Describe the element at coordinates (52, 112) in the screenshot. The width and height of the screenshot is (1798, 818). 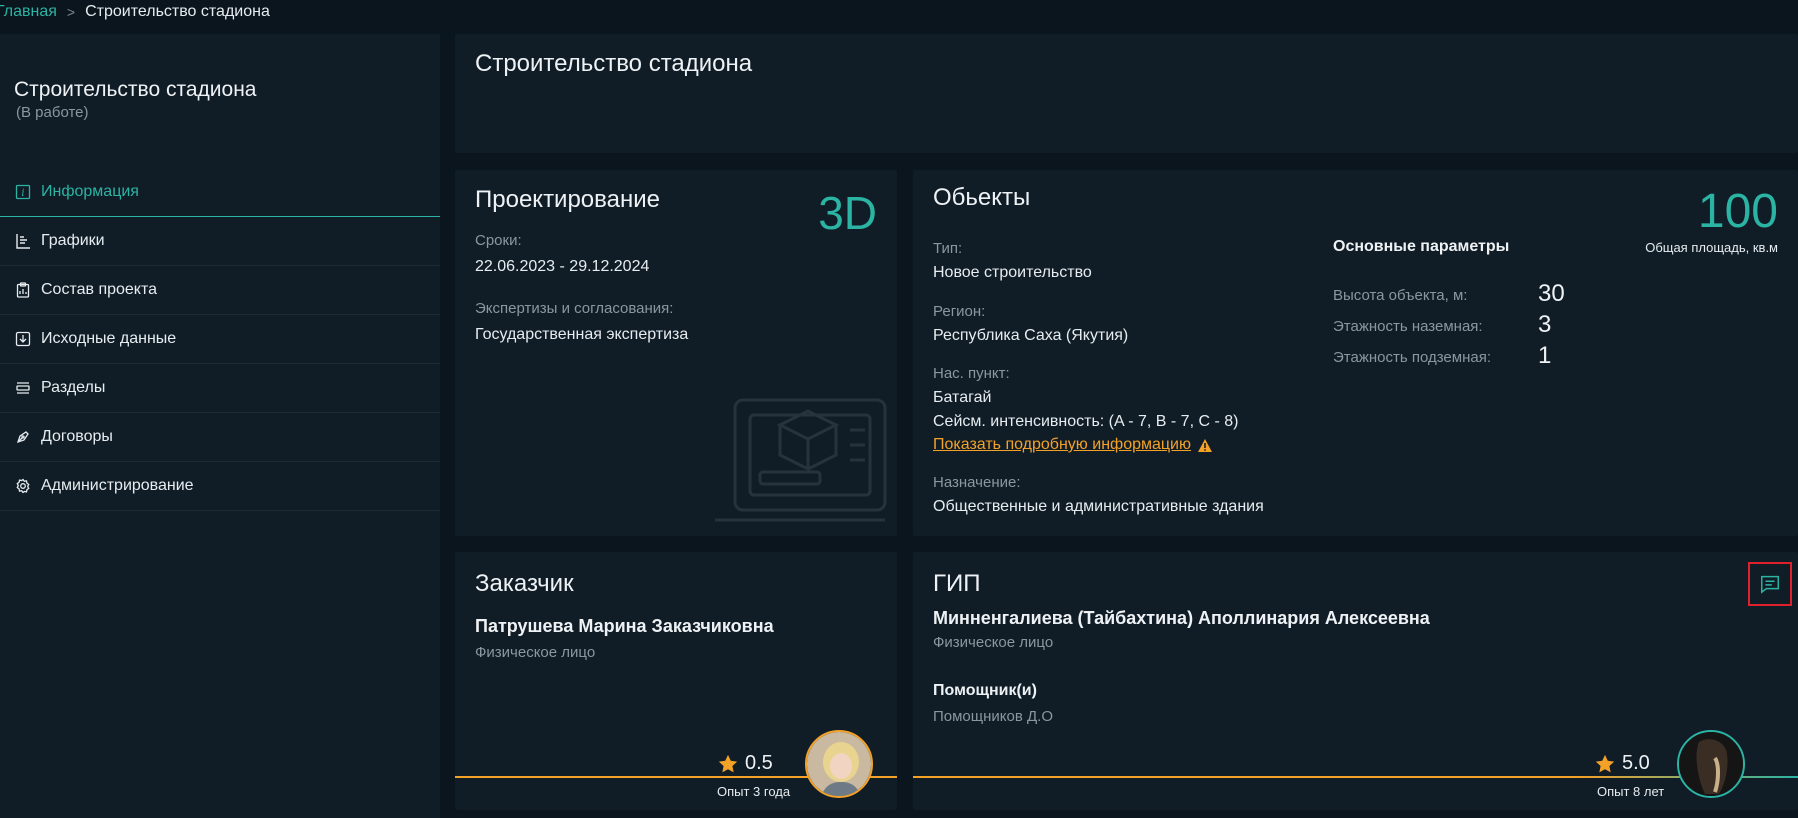
I see `project-status: (В работе)` at that location.